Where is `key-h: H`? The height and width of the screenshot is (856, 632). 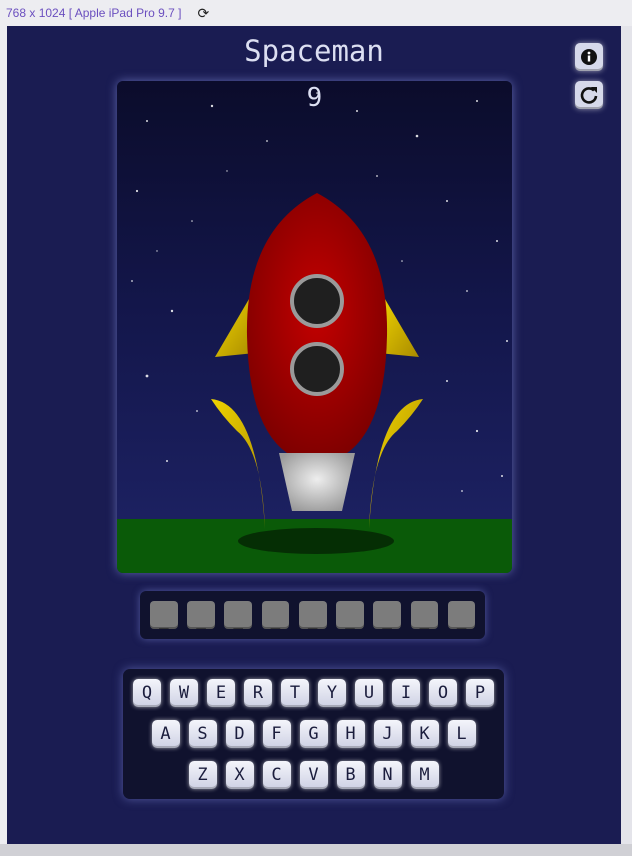 key-h: H is located at coordinates (350, 734).